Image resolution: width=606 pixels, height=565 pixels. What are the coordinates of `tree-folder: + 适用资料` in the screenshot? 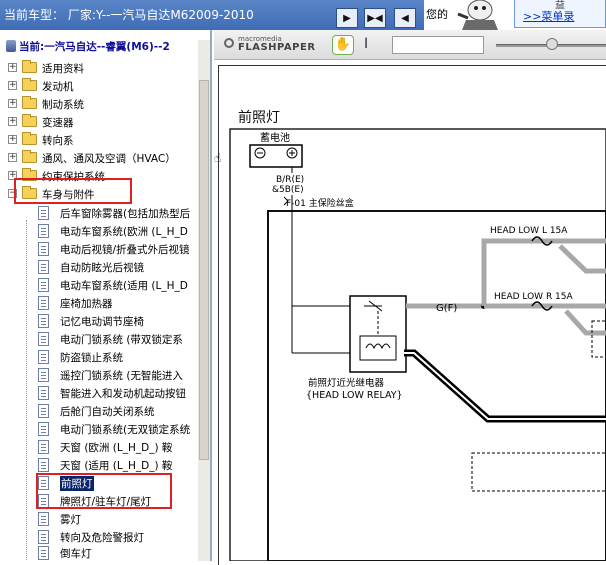 It's located at (99, 68).